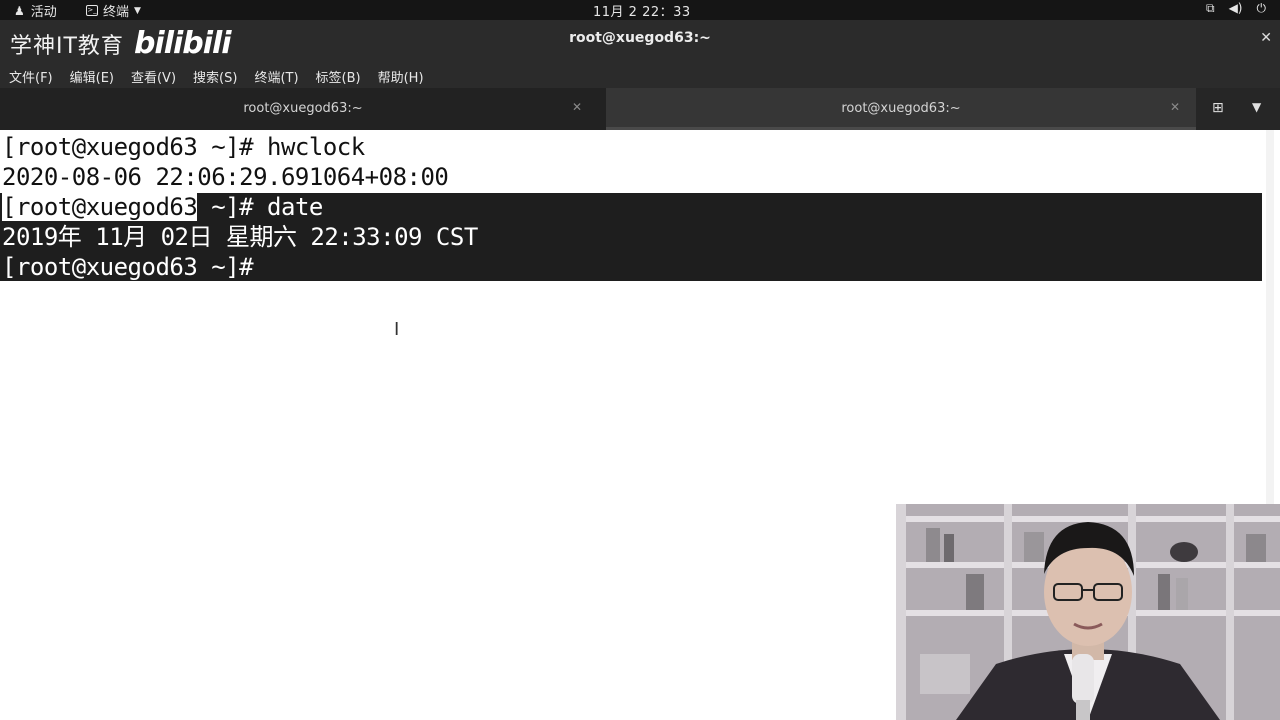 The image size is (1280, 720). What do you see at coordinates (397, 329) in the screenshot?
I see `ibeam-cursor-icon: I` at bounding box center [397, 329].